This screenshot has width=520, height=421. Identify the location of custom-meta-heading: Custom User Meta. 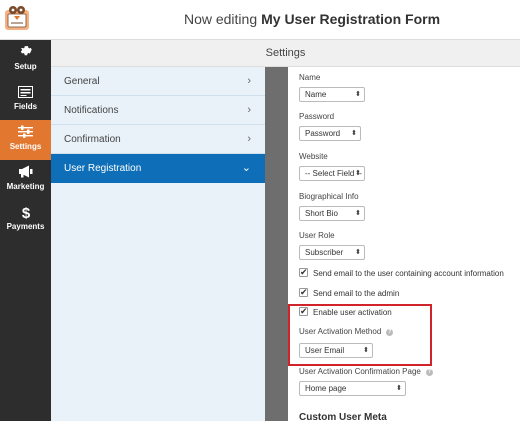
(343, 416).